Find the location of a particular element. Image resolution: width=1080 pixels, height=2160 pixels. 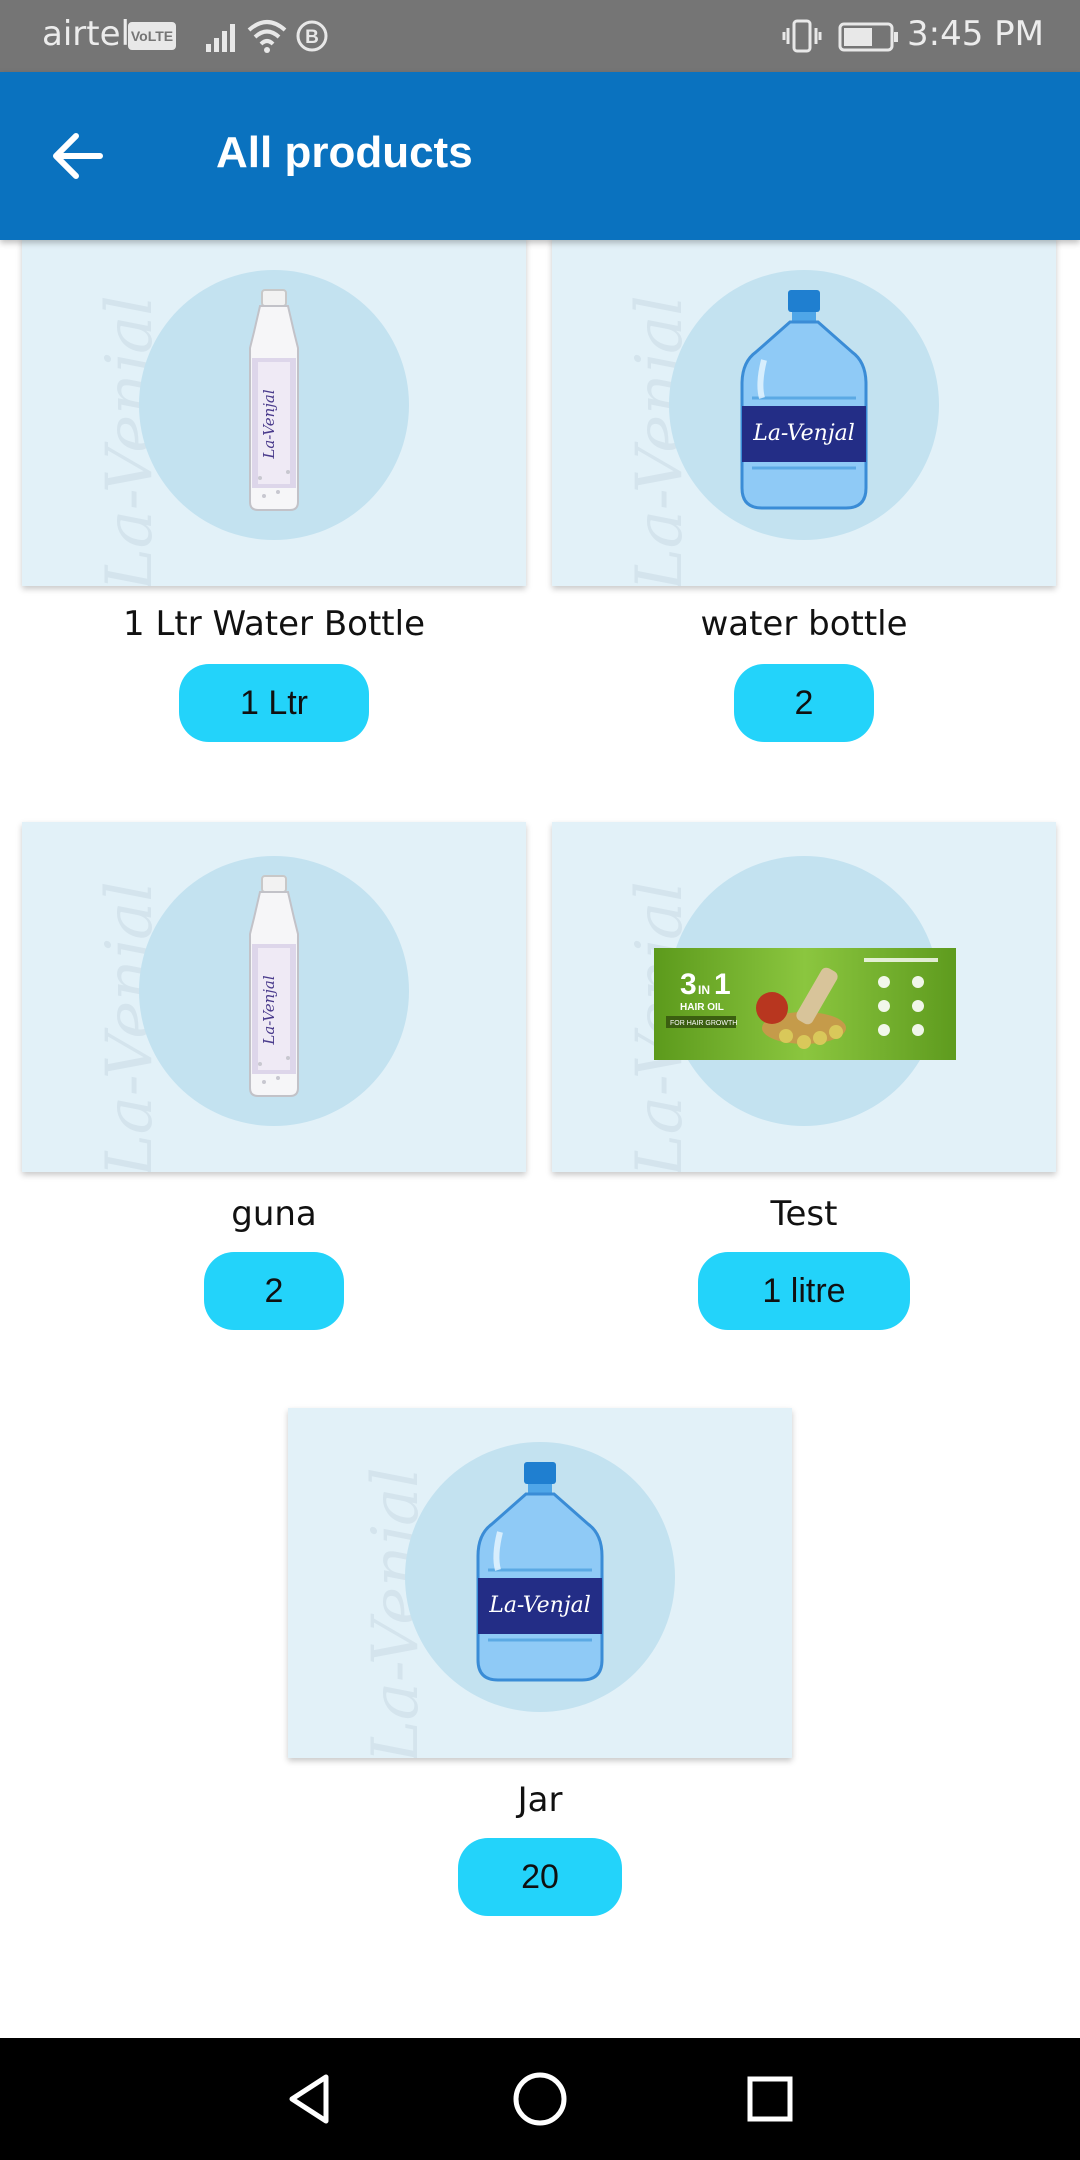

banner-line2: FOR HAIR GROWTH is located at coordinates (703, 1023).